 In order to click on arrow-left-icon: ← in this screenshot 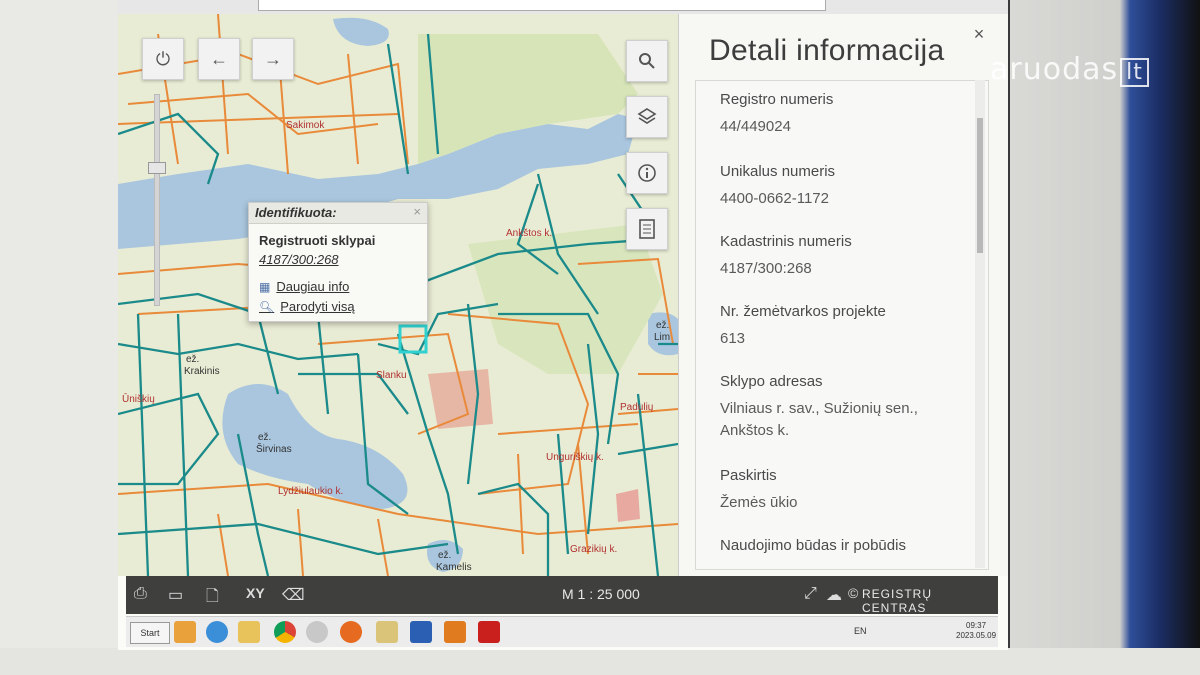, I will do `click(219, 58)`.